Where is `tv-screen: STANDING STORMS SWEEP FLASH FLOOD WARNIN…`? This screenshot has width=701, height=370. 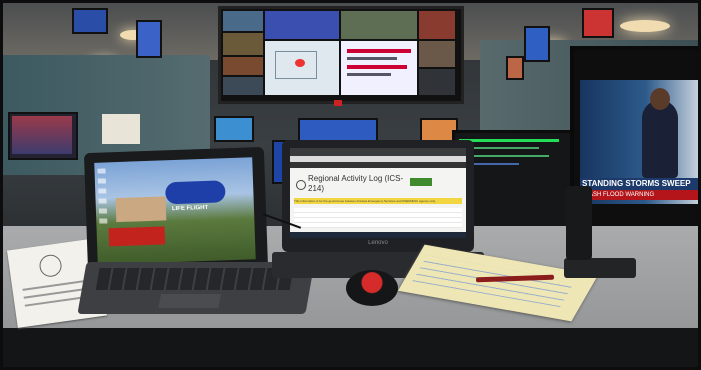
tv-screen: STANDING STORMS SWEEP FLASH FLOOD WARNIN… is located at coordinates (639, 142).